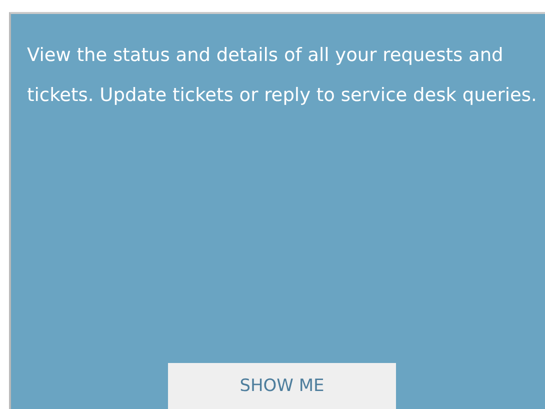  What do you see at coordinates (282, 386) in the screenshot?
I see `show-me-button: SHOW ME` at bounding box center [282, 386].